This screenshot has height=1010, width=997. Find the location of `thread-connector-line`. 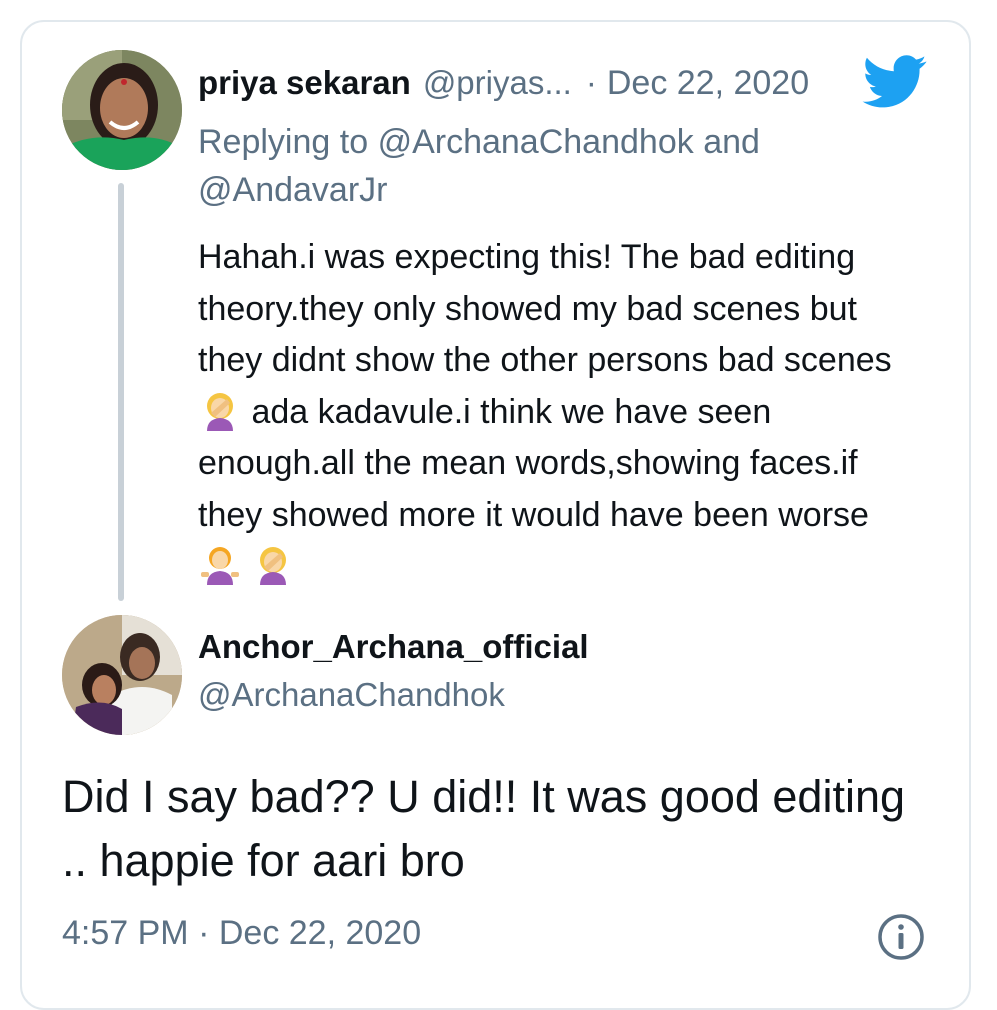

thread-connector-line is located at coordinates (121, 392).